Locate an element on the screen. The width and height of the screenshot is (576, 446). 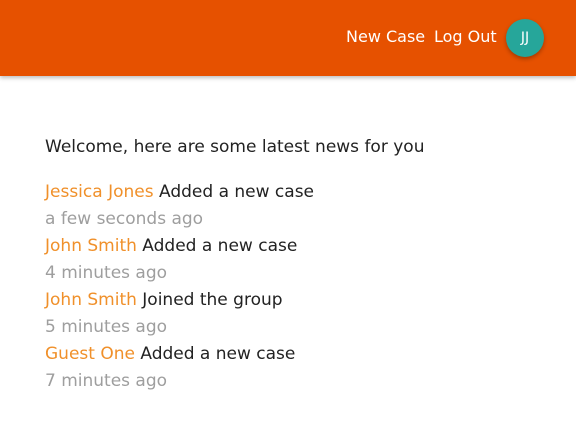
news-timestamp: 4 minutes ago is located at coordinates (106, 273).